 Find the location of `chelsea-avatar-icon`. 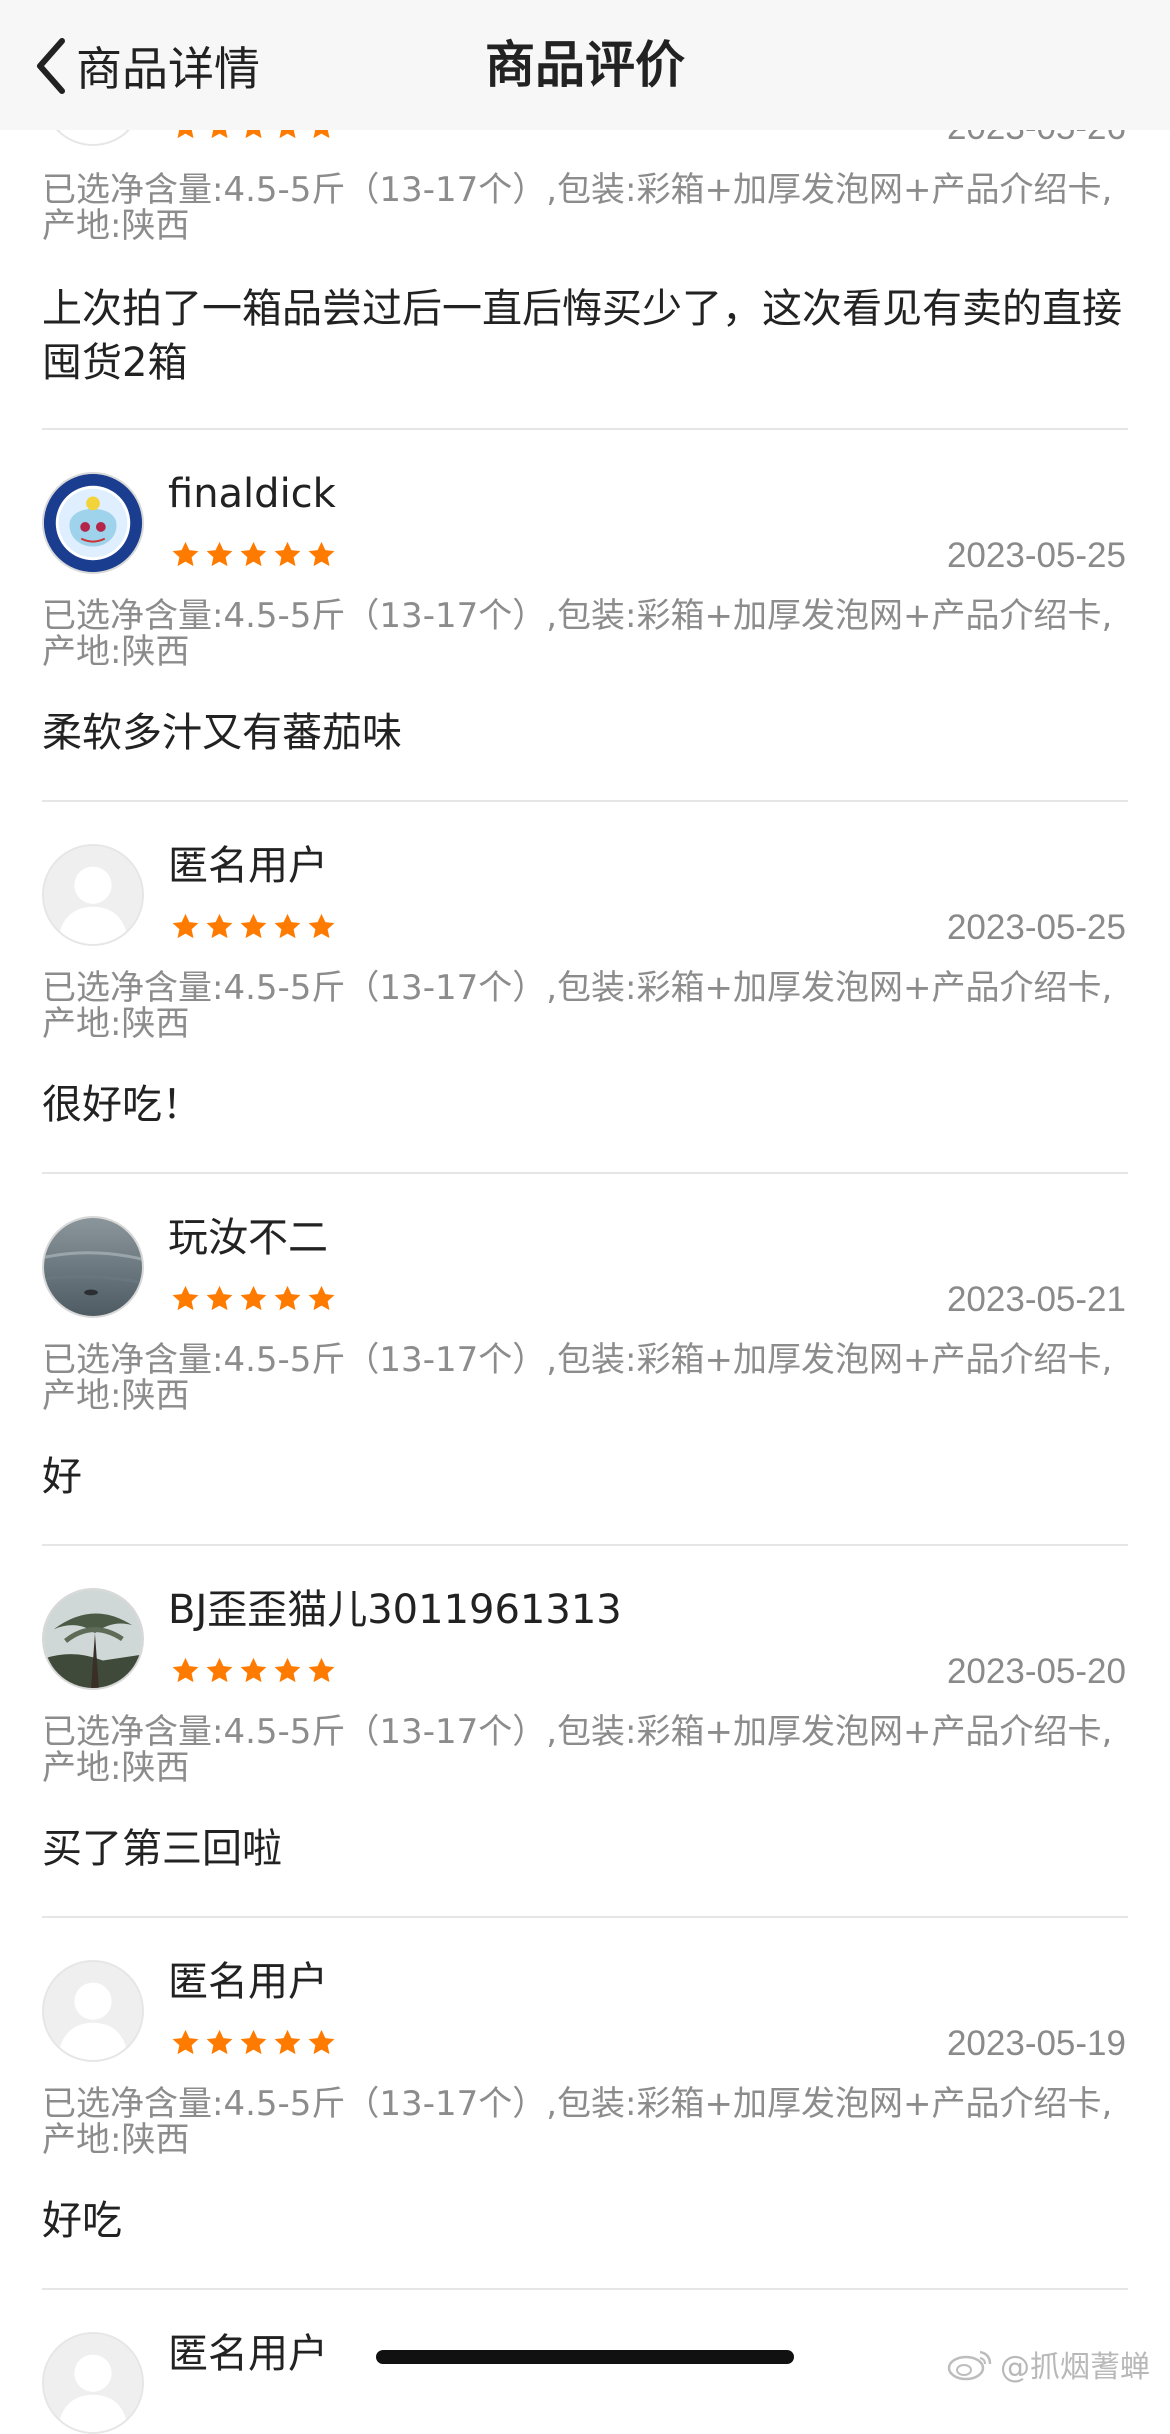

chelsea-avatar-icon is located at coordinates (93, 523).